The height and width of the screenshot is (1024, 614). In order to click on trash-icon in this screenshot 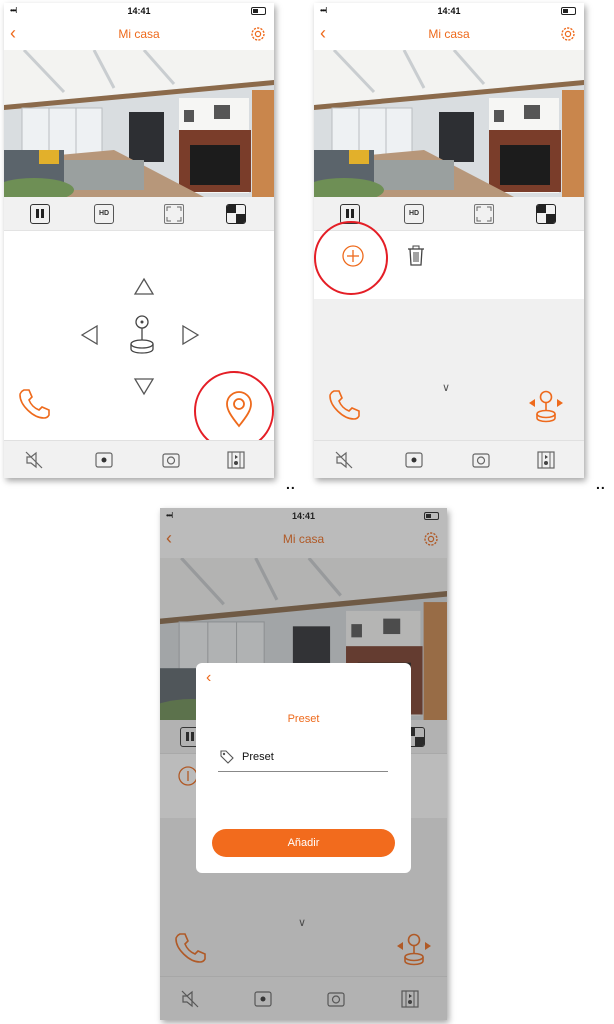, I will do `click(416, 256)`.